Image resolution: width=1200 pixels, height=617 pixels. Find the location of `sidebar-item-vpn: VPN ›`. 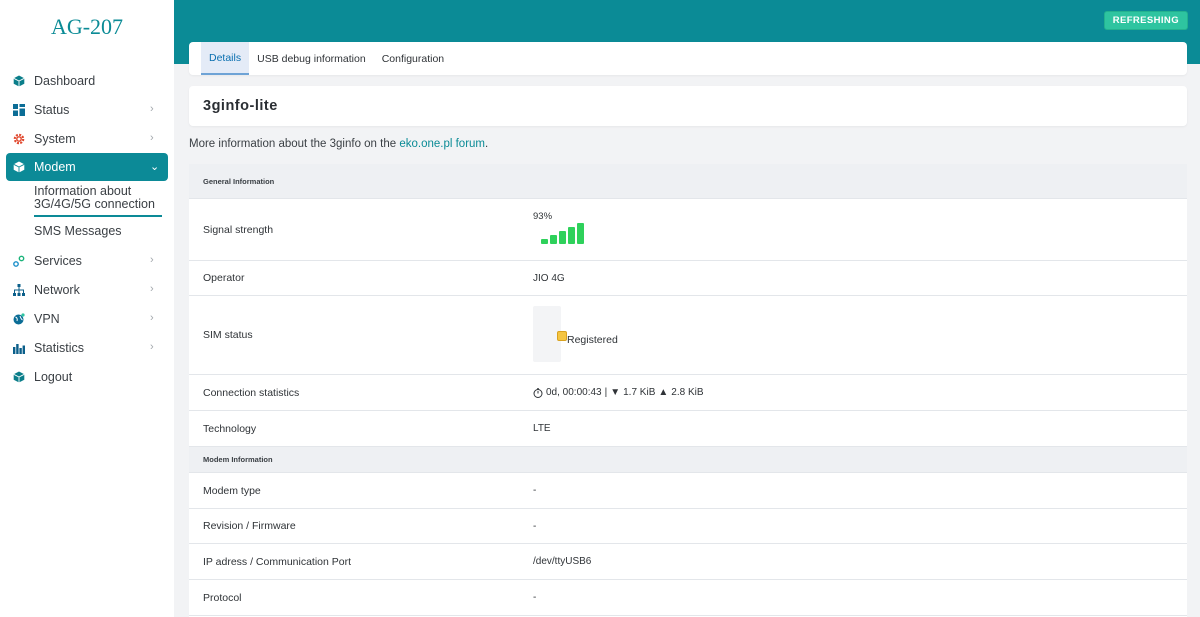

sidebar-item-vpn: VPN › is located at coordinates (87, 318).